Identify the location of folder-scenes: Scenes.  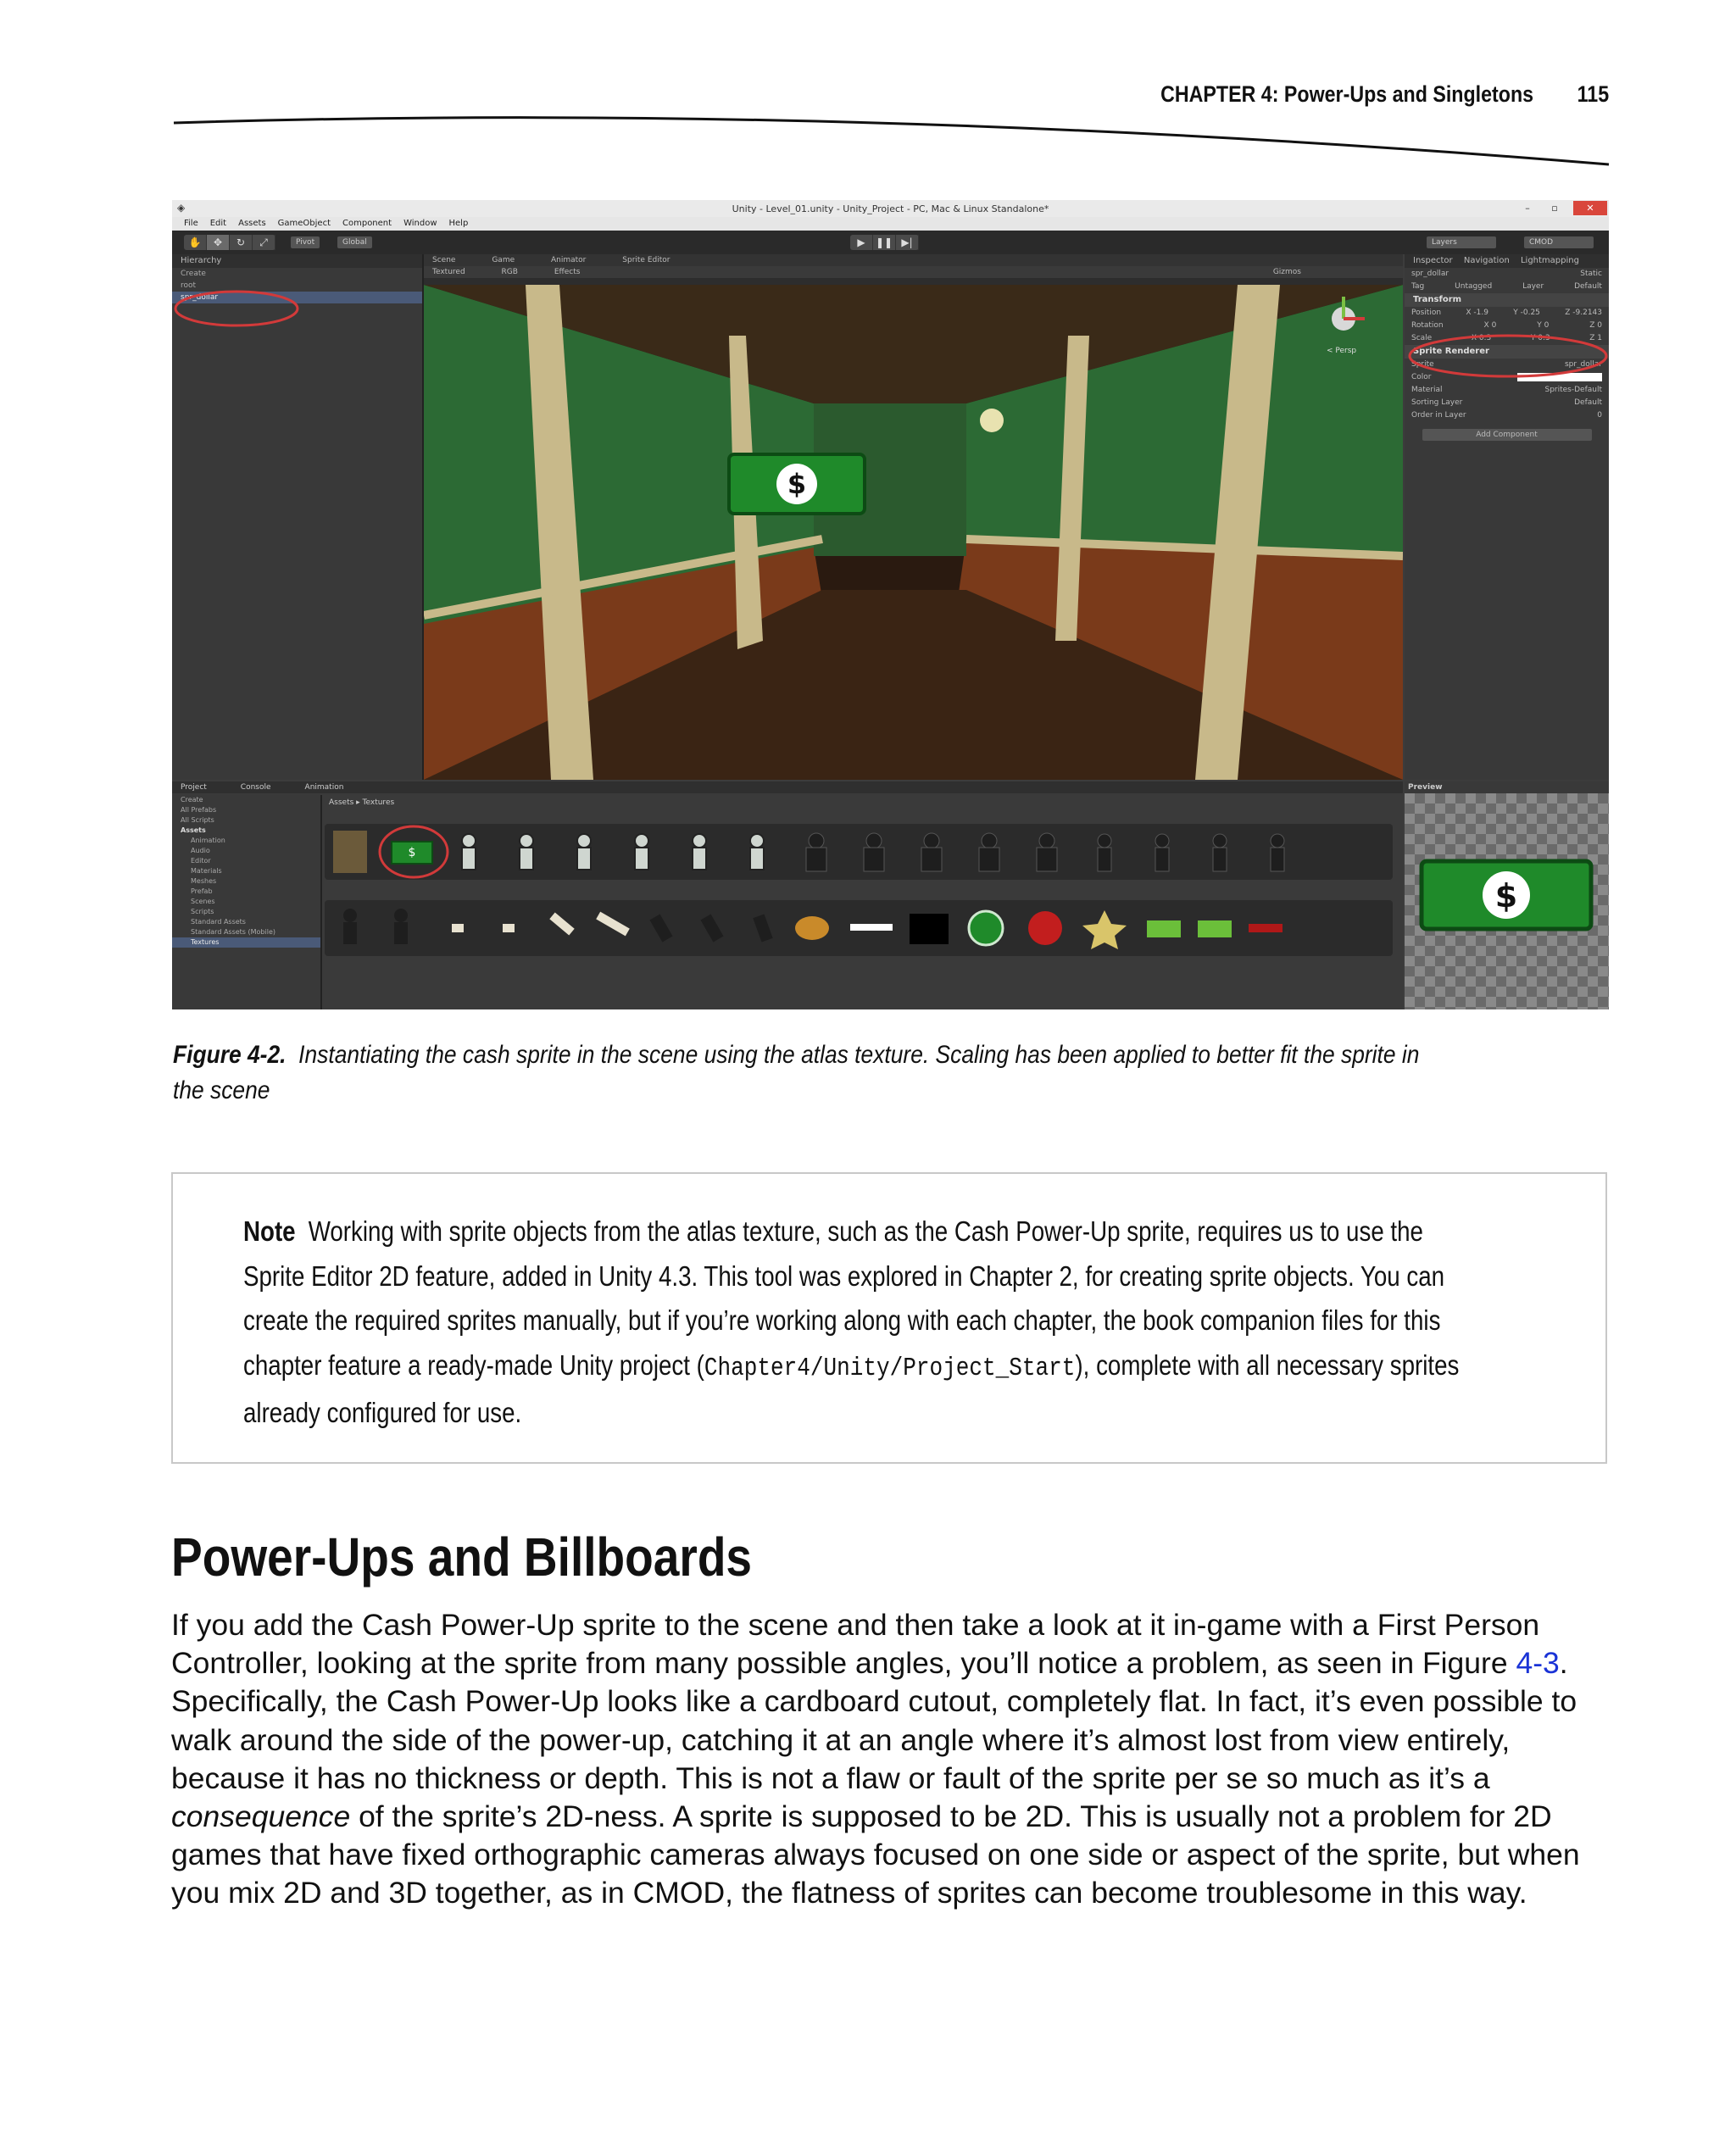
(246, 902).